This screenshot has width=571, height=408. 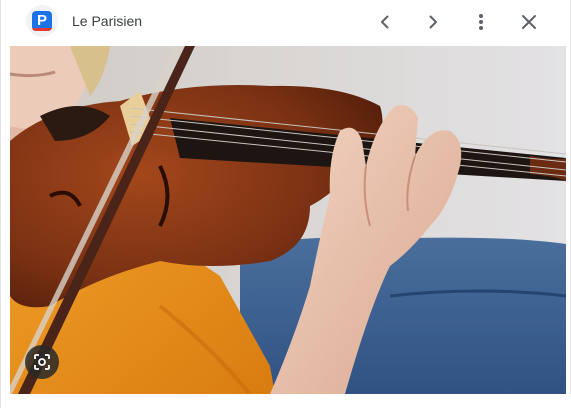 I want to click on le-parisien-logo-icon: P, so click(x=42, y=21).